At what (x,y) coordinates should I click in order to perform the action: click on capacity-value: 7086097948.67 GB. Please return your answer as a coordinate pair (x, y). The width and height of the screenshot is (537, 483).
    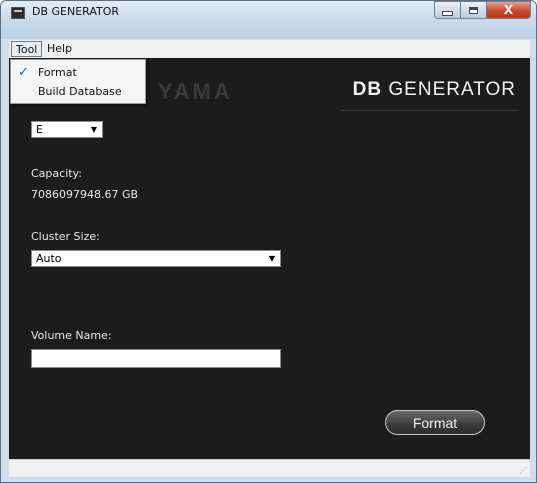
    Looking at the image, I should click on (85, 194).